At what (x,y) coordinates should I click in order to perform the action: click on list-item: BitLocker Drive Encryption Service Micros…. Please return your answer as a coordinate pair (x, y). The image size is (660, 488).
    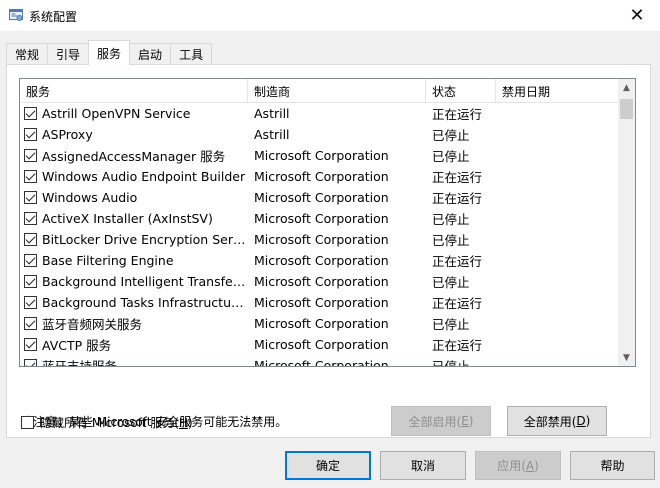
    Looking at the image, I should click on (319, 239).